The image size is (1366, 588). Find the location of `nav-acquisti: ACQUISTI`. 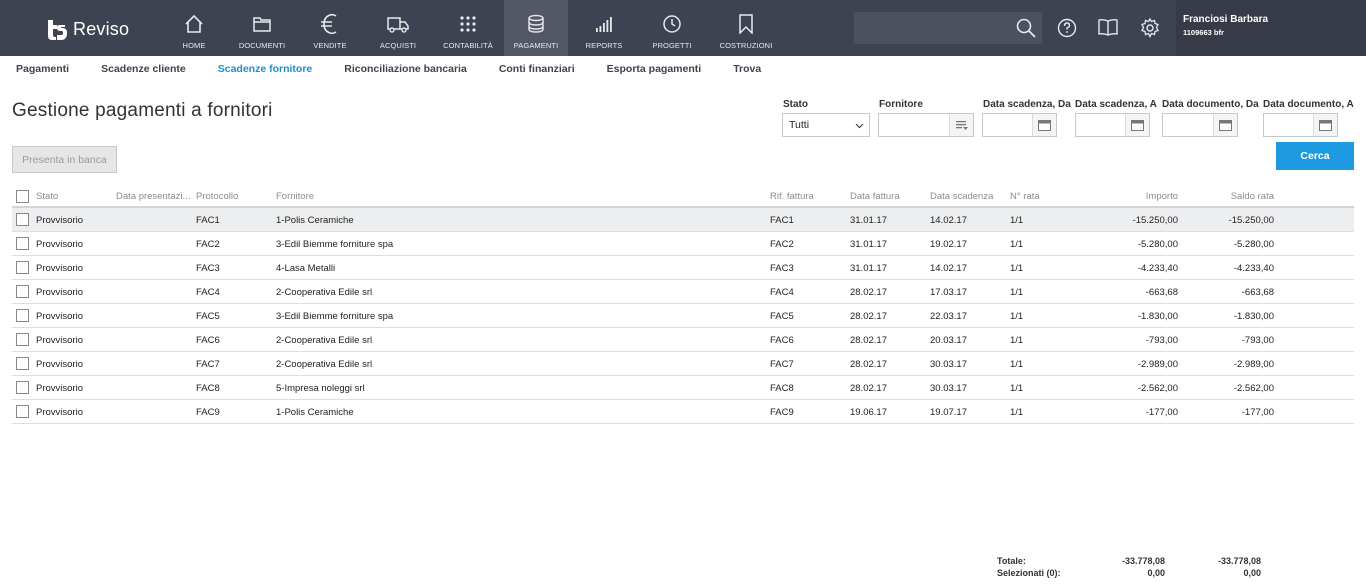

nav-acquisti: ACQUISTI is located at coordinates (398, 28).